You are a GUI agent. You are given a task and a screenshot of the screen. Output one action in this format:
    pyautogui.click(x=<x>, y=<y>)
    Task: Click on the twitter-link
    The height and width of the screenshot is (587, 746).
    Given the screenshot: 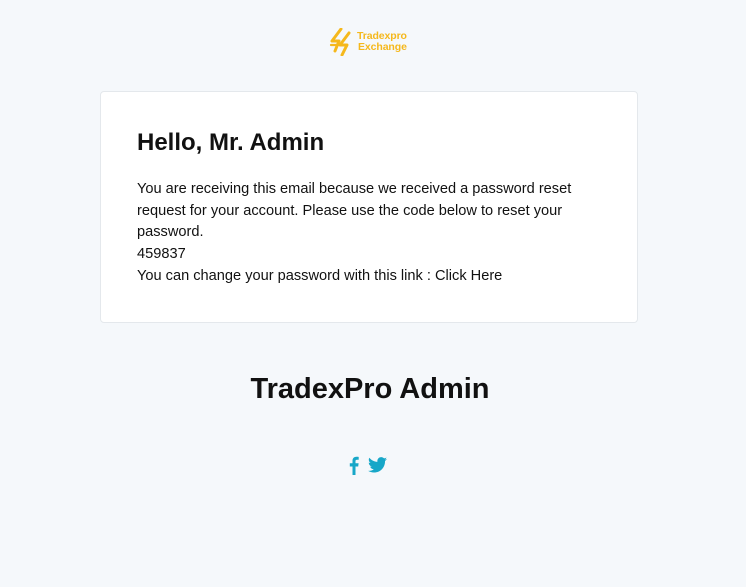 What is the action you would take?
    pyautogui.click(x=377, y=465)
    